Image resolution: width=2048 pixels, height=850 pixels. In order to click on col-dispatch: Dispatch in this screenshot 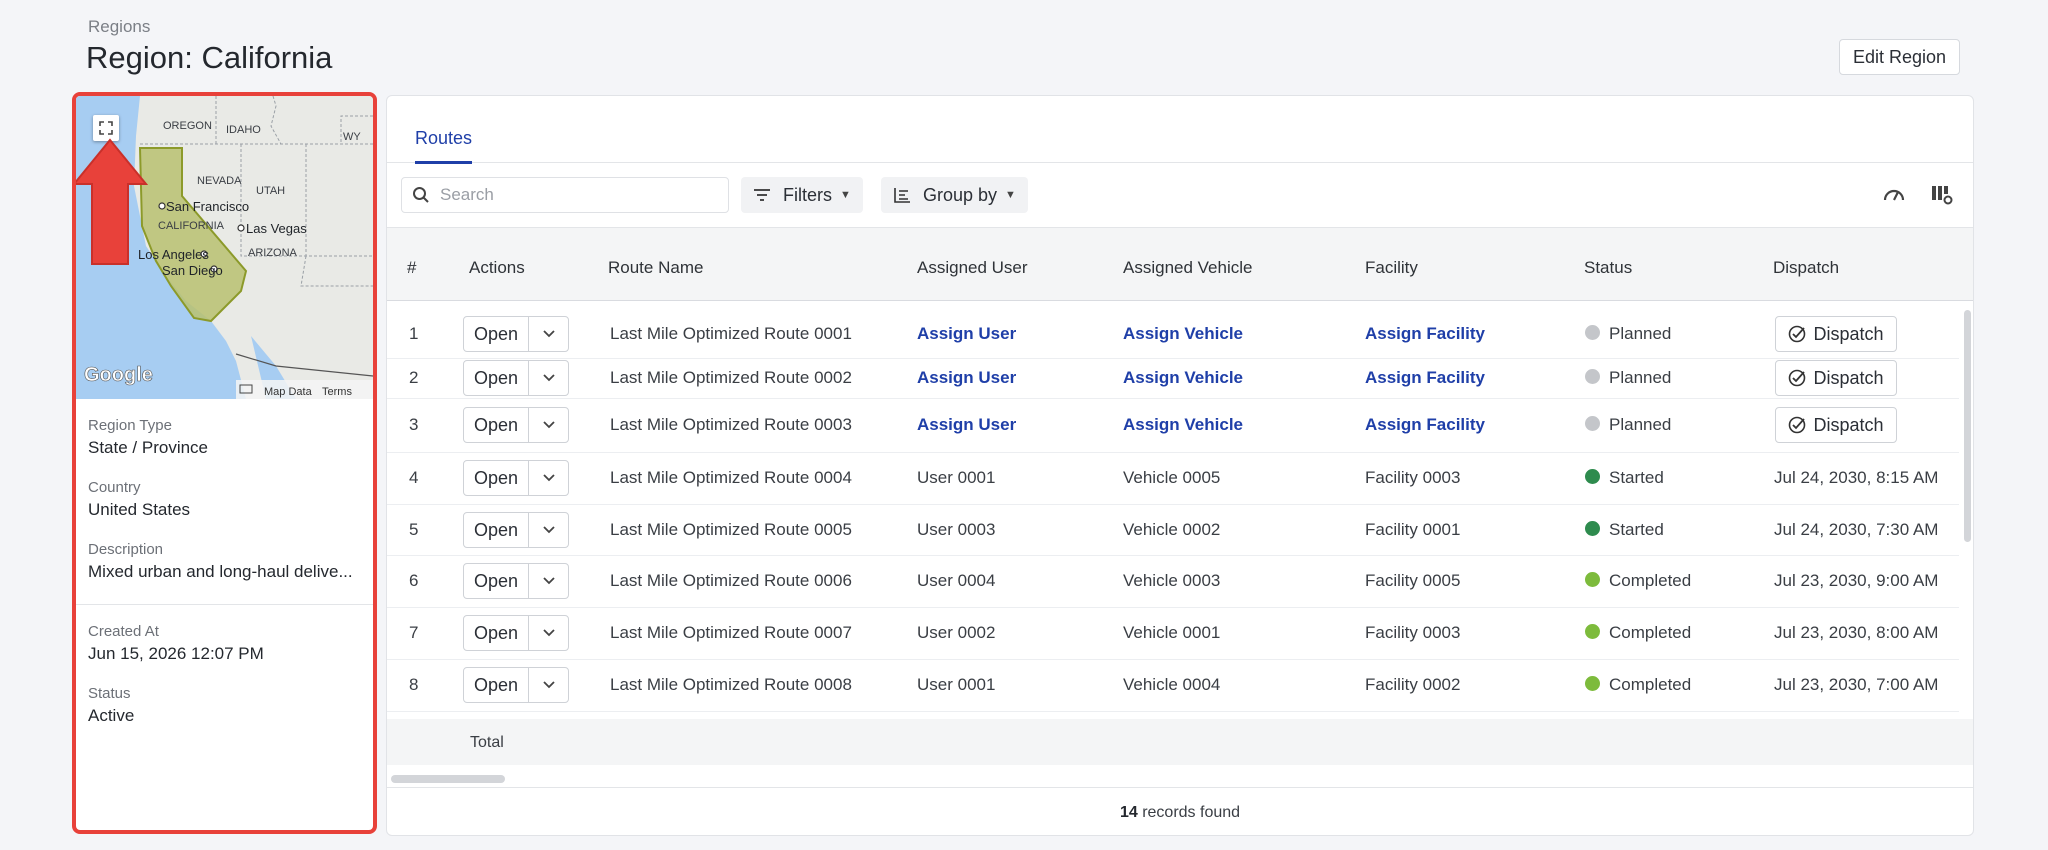, I will do `click(1806, 268)`.